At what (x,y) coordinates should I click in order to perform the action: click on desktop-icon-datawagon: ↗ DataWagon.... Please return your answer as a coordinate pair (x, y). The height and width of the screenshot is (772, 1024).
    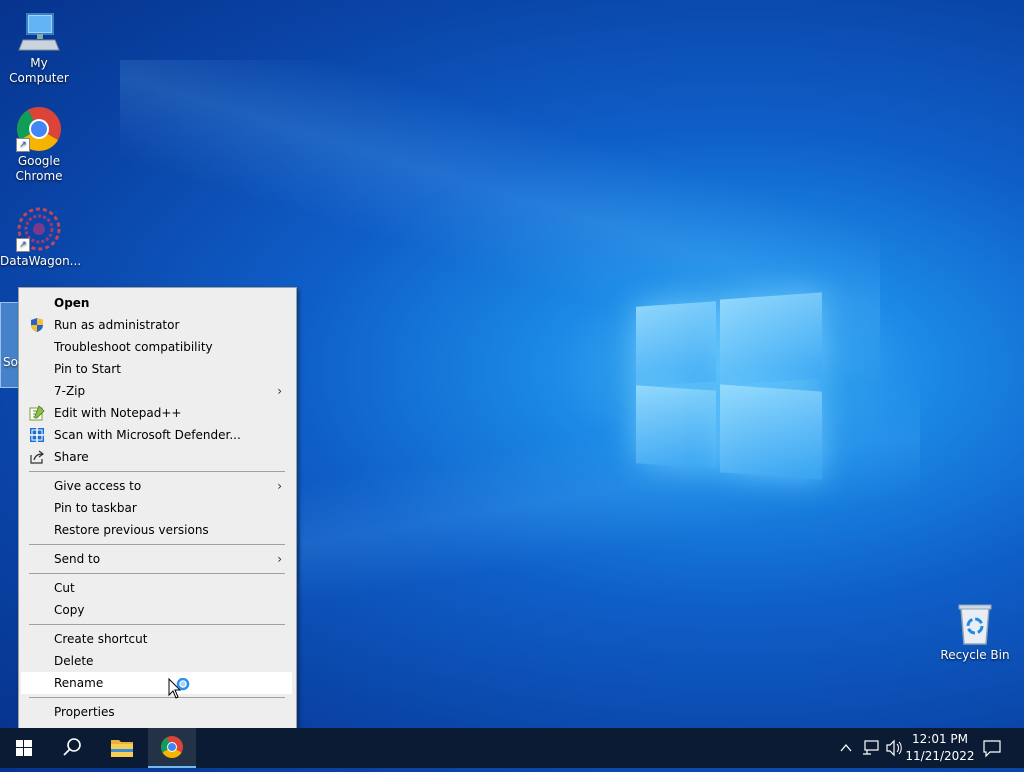
    Looking at the image, I should click on (41, 237).